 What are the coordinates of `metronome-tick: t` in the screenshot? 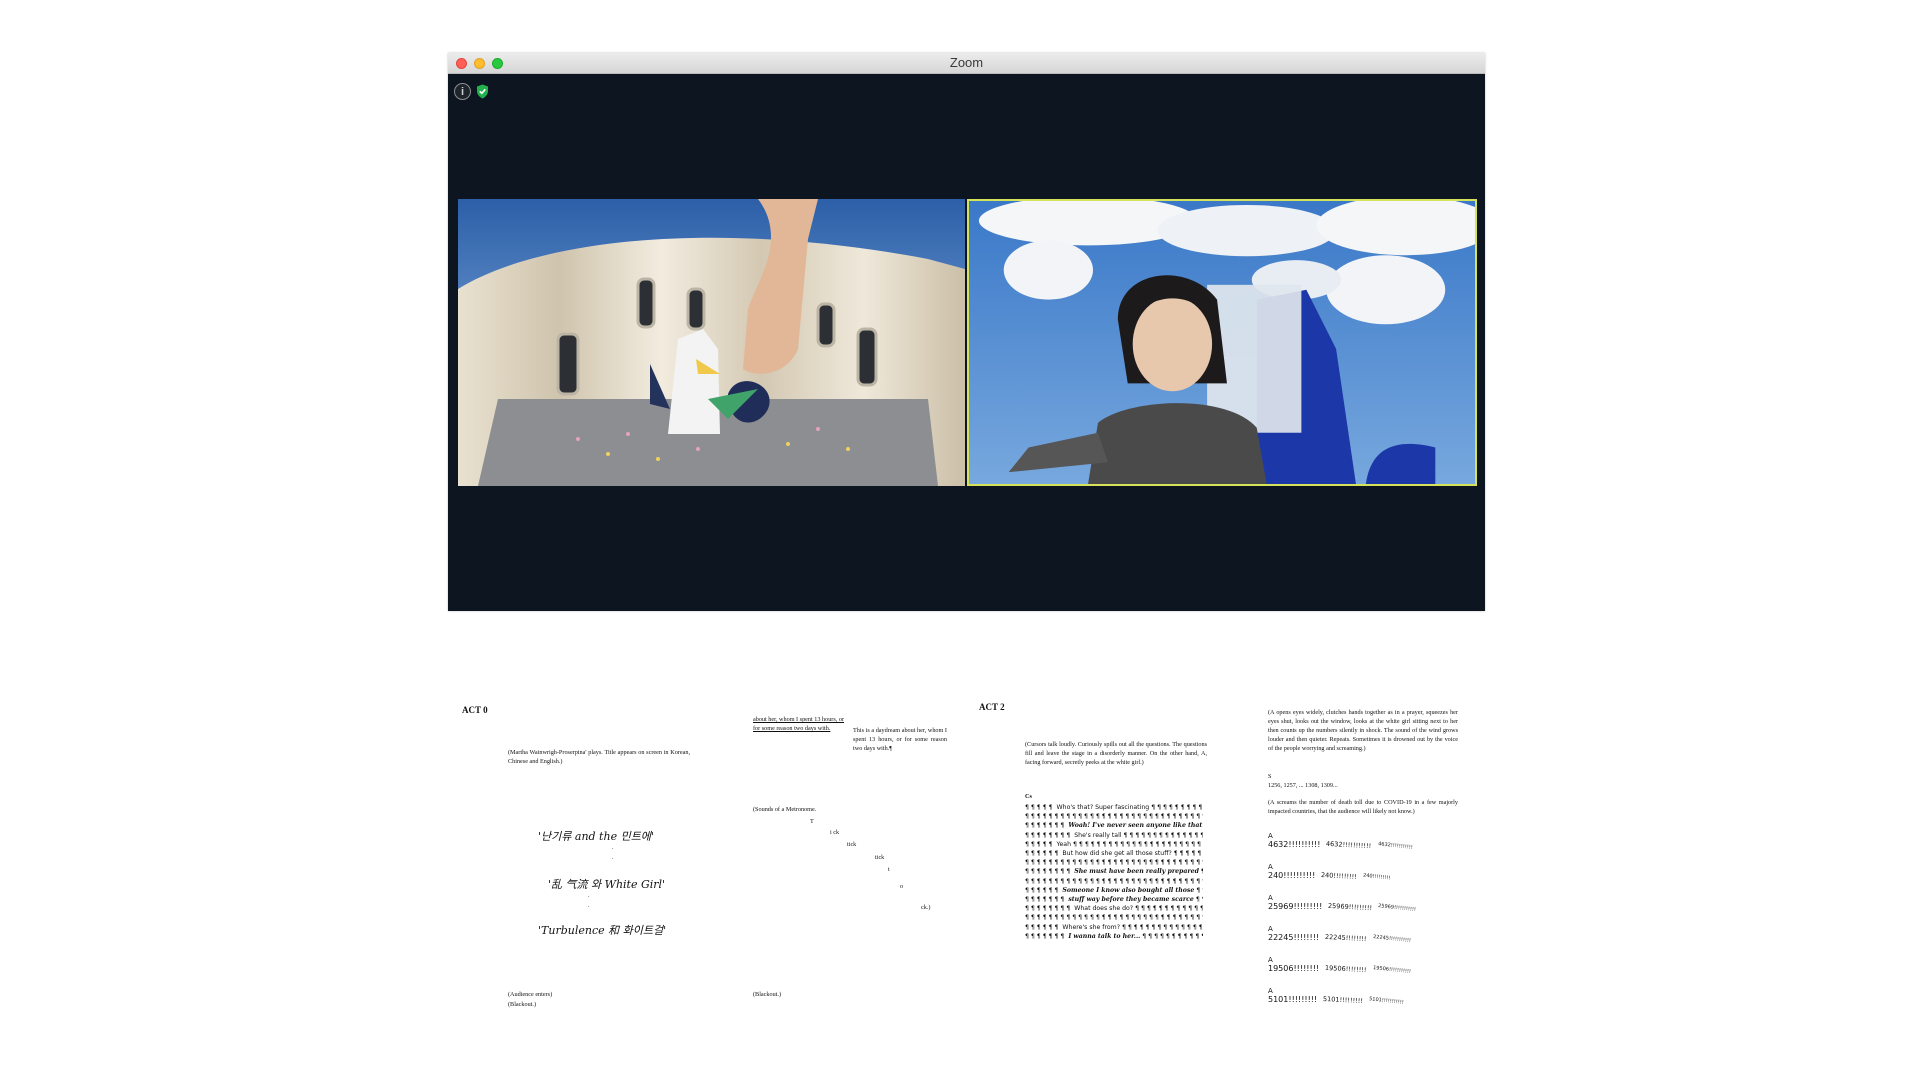 It's located at (889, 869).